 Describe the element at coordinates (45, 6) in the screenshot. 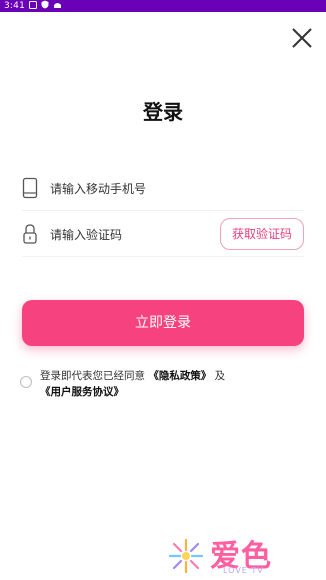

I see `shield-icon` at that location.